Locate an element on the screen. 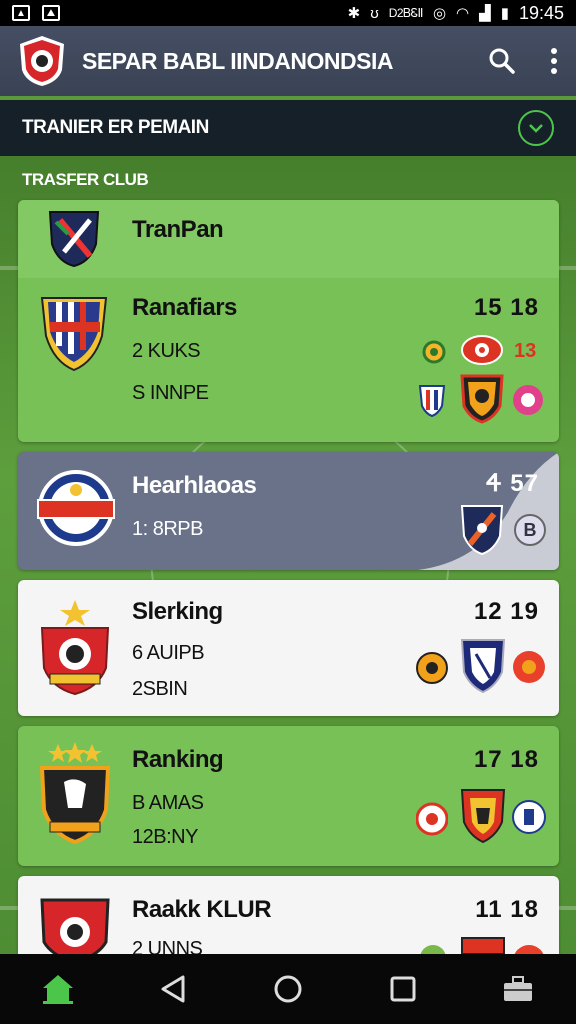  nav-home-system is located at coordinates (288, 989).